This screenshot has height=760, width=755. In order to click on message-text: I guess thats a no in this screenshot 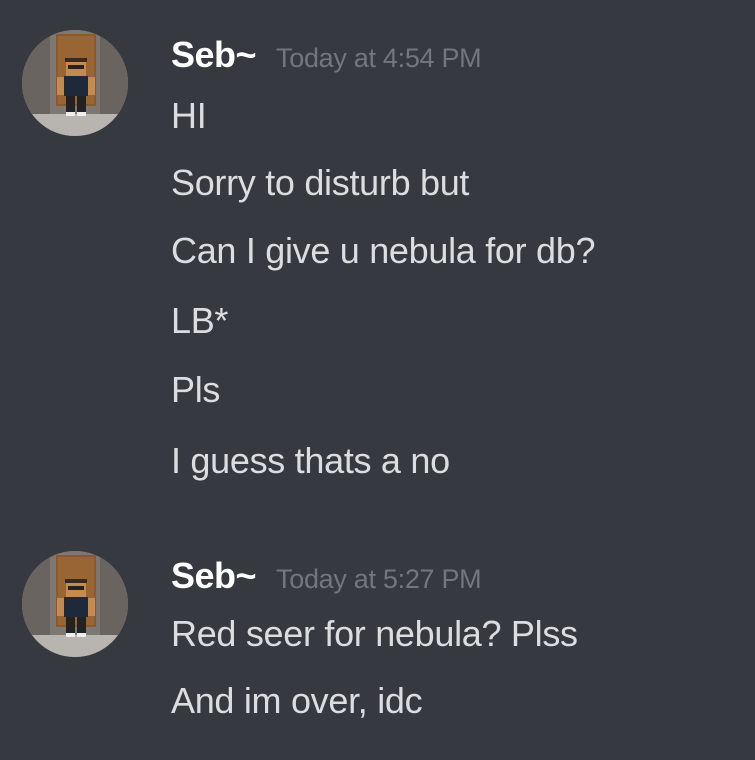, I will do `click(310, 460)`.